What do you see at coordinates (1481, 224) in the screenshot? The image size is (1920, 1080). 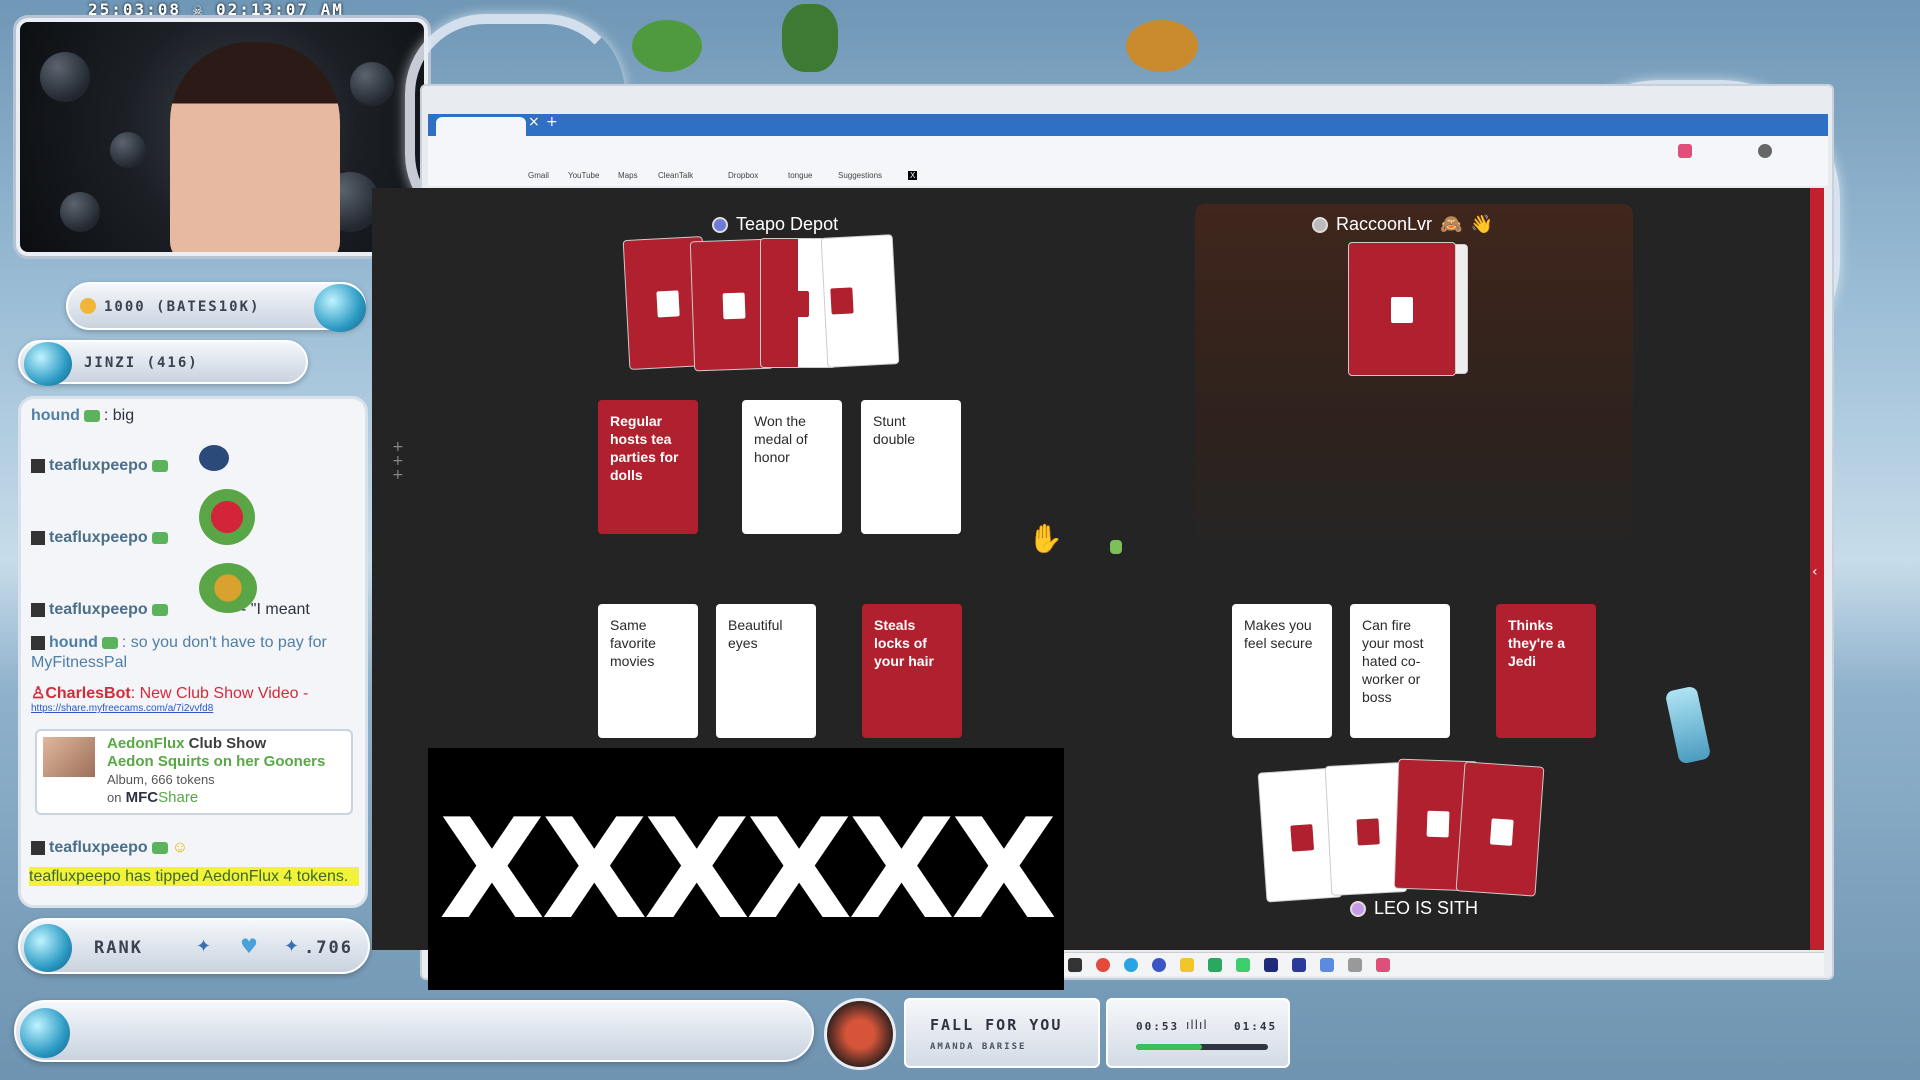 I see `wave-emoji-icon: 👋` at bounding box center [1481, 224].